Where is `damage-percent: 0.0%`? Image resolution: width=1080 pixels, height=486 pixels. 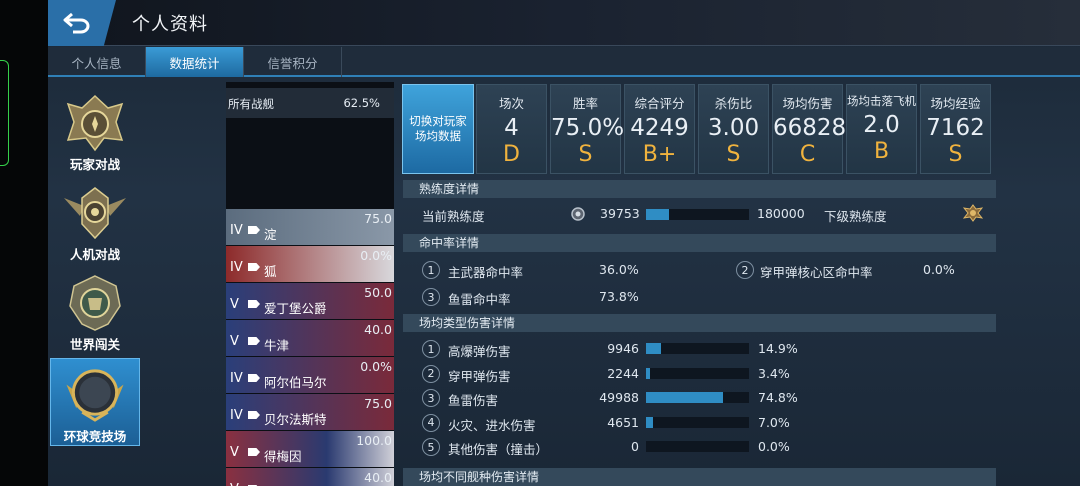
damage-percent: 0.0% is located at coordinates (774, 446).